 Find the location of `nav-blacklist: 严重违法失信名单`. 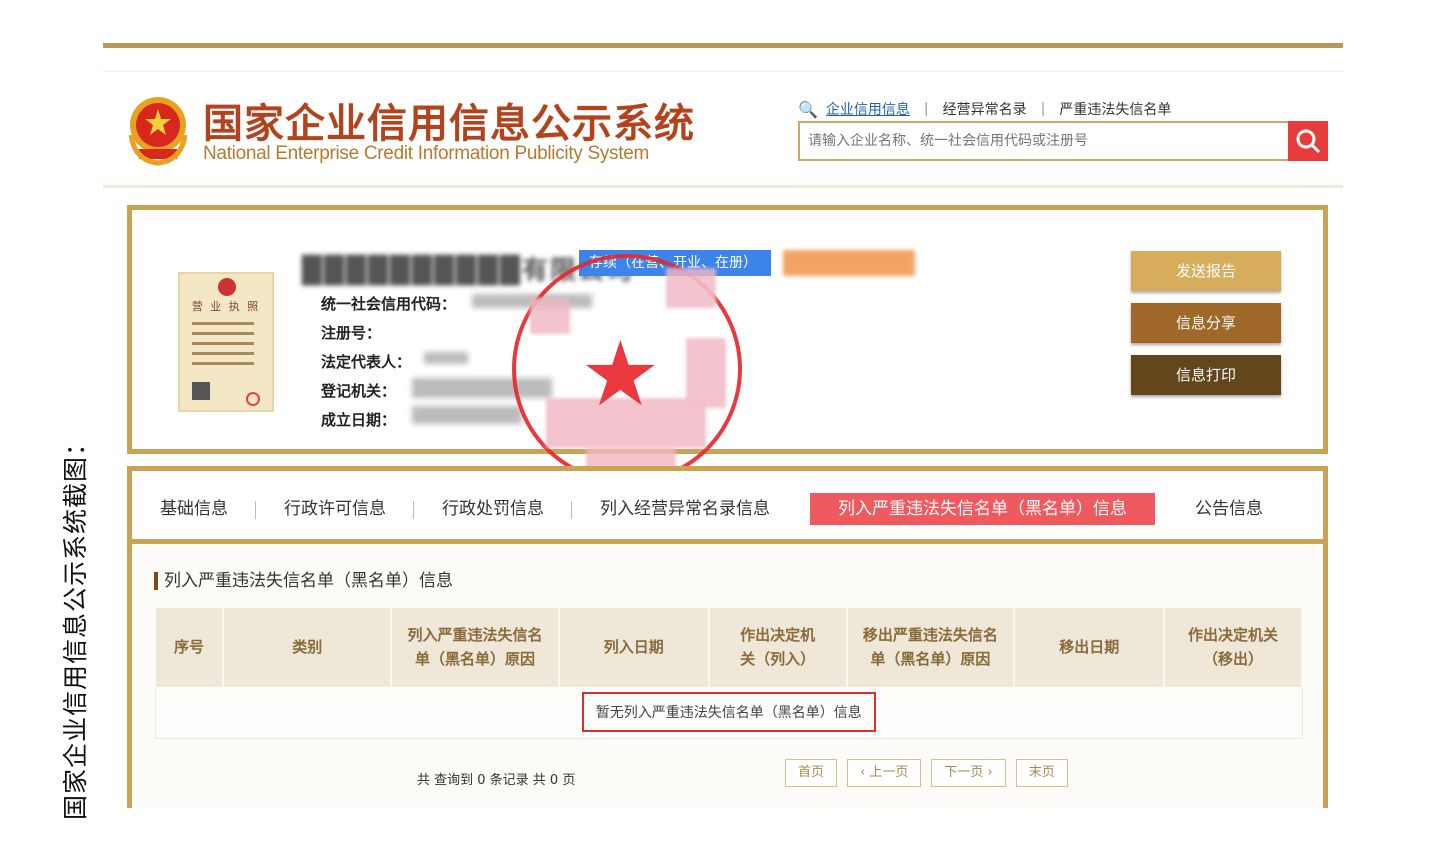

nav-blacklist: 严重违法失信名单 is located at coordinates (1115, 109).